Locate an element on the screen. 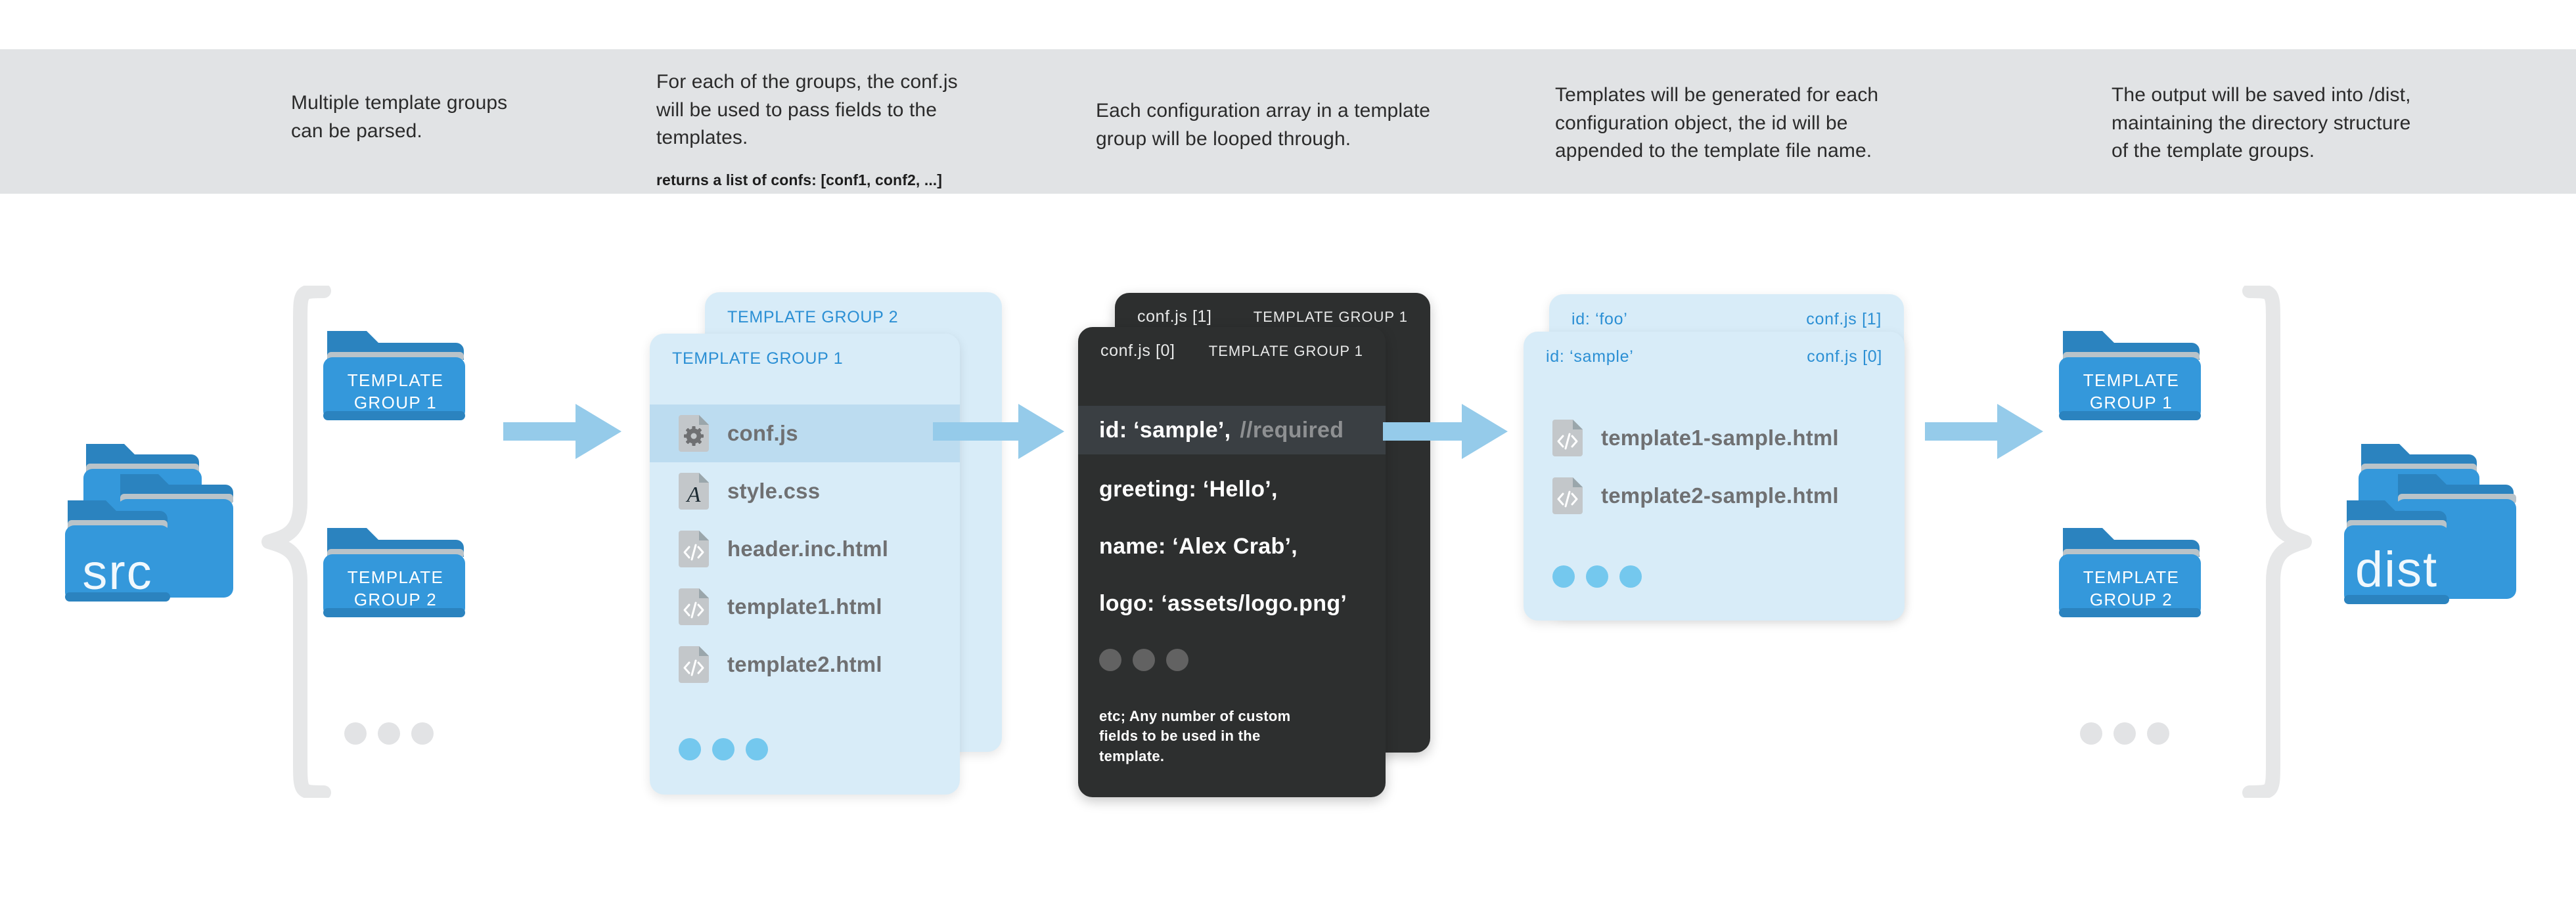  file-name: header.inc.html is located at coordinates (808, 549).